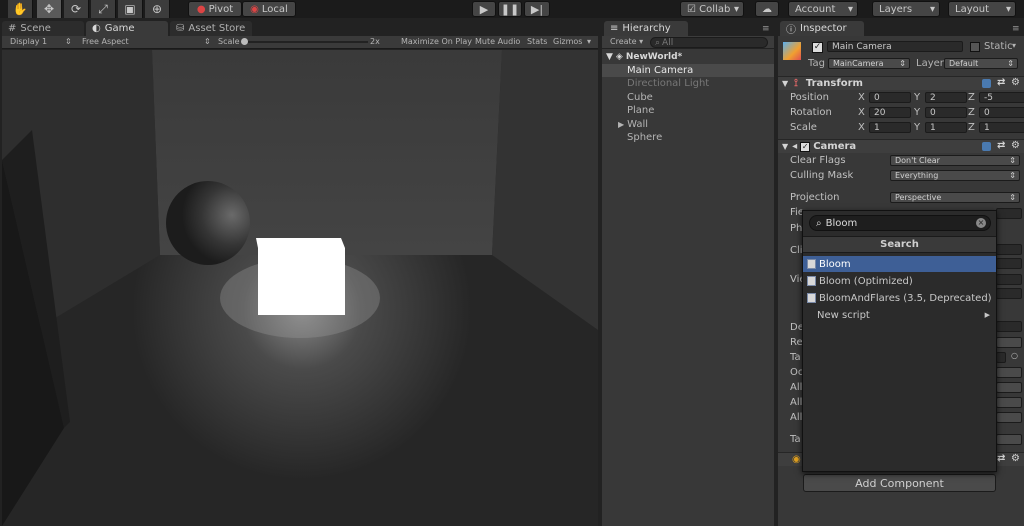 The image size is (1024, 526). I want to click on hand-tool-icon: ✋, so click(20, 9).